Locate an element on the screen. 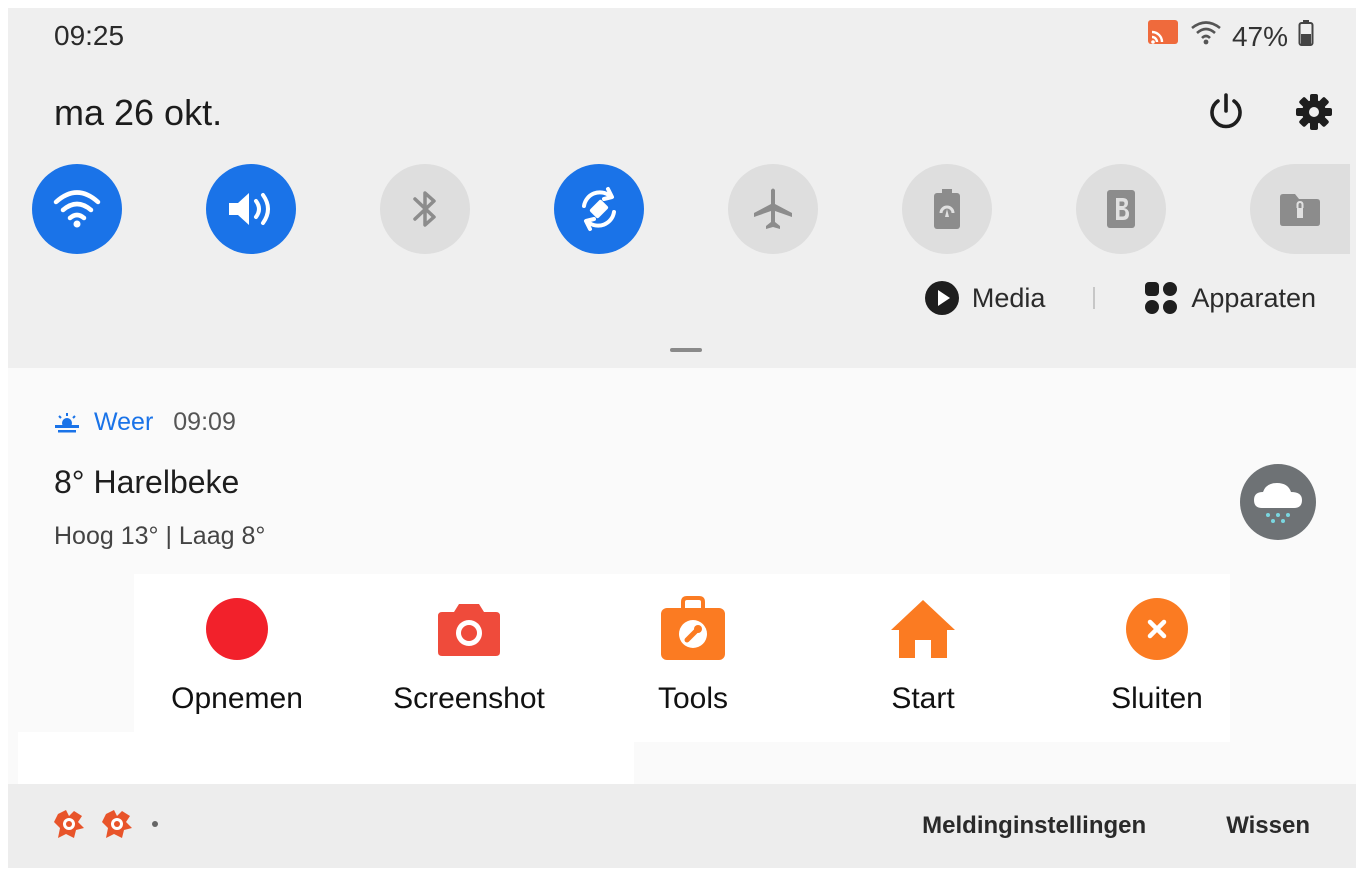  hidden-notification-area is located at coordinates (326, 758).